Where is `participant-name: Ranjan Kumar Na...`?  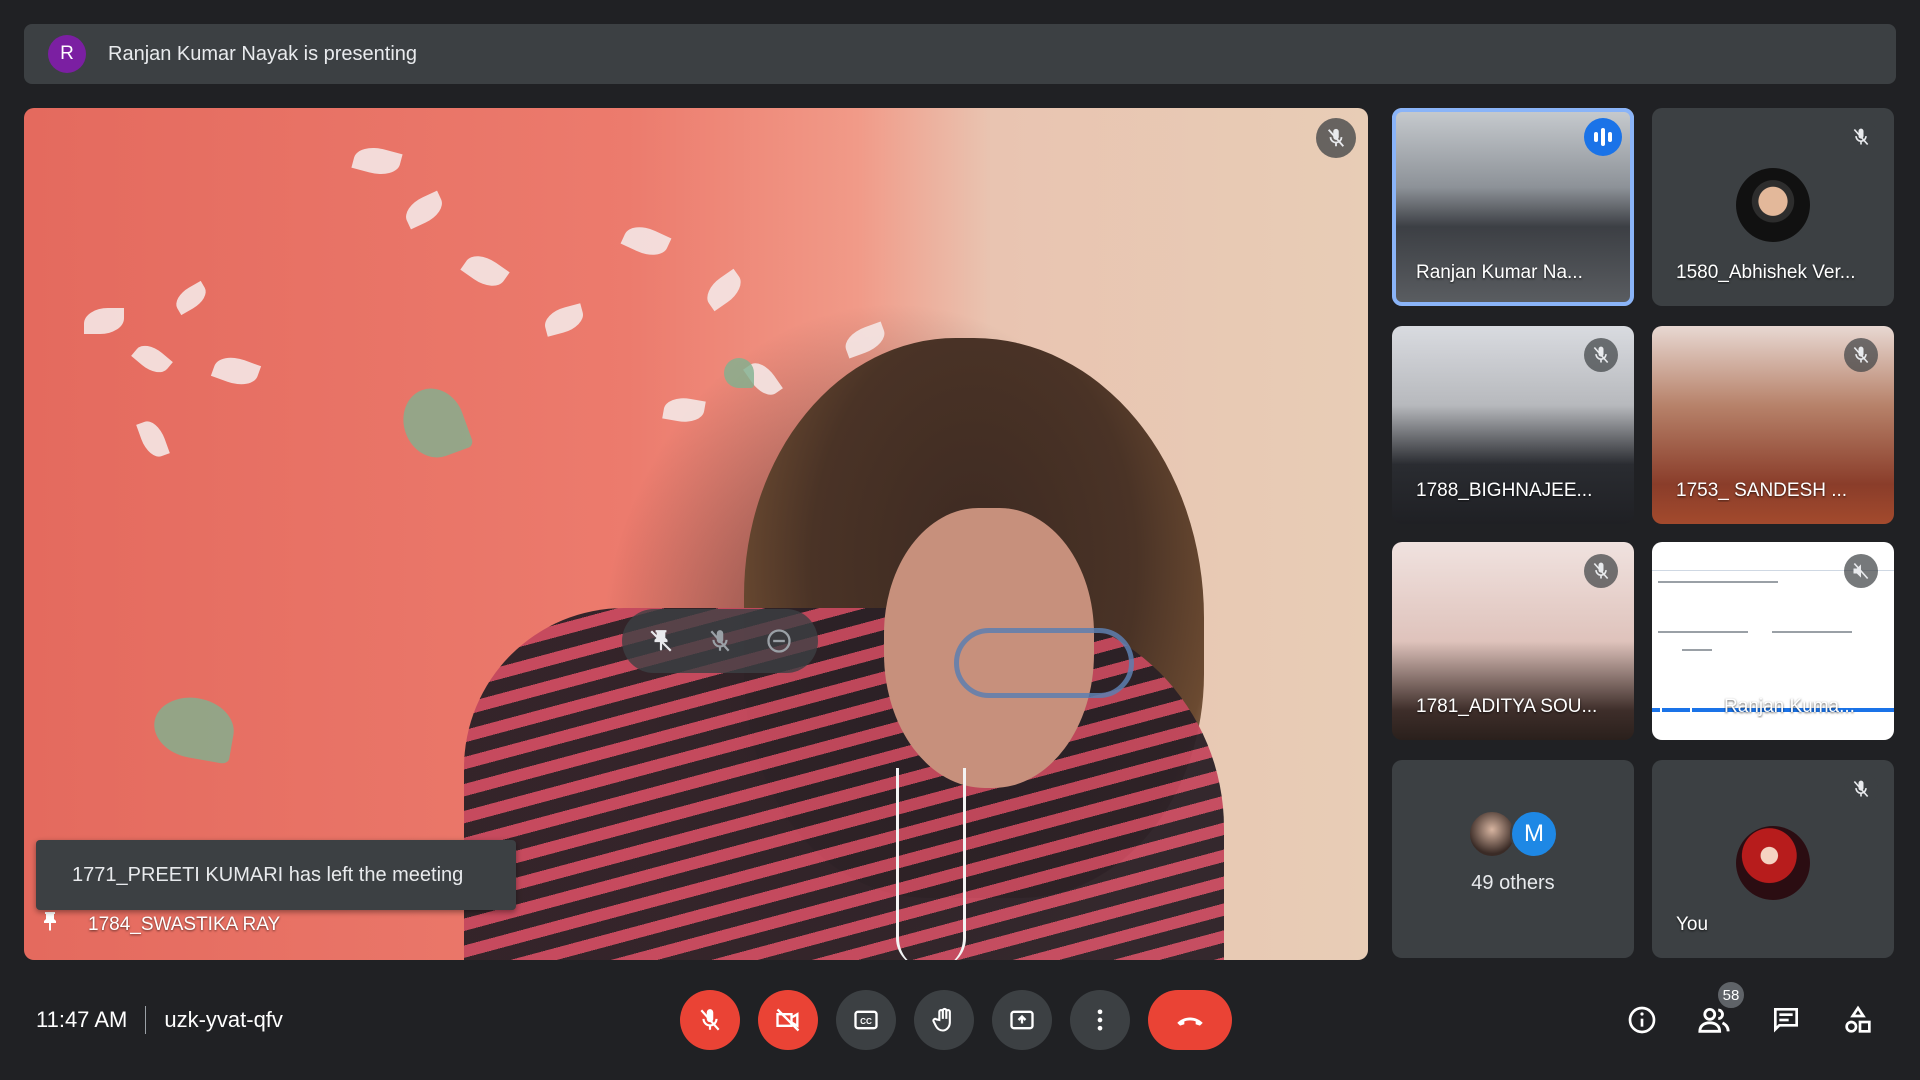
participant-name: Ranjan Kumar Na... is located at coordinates (1499, 272).